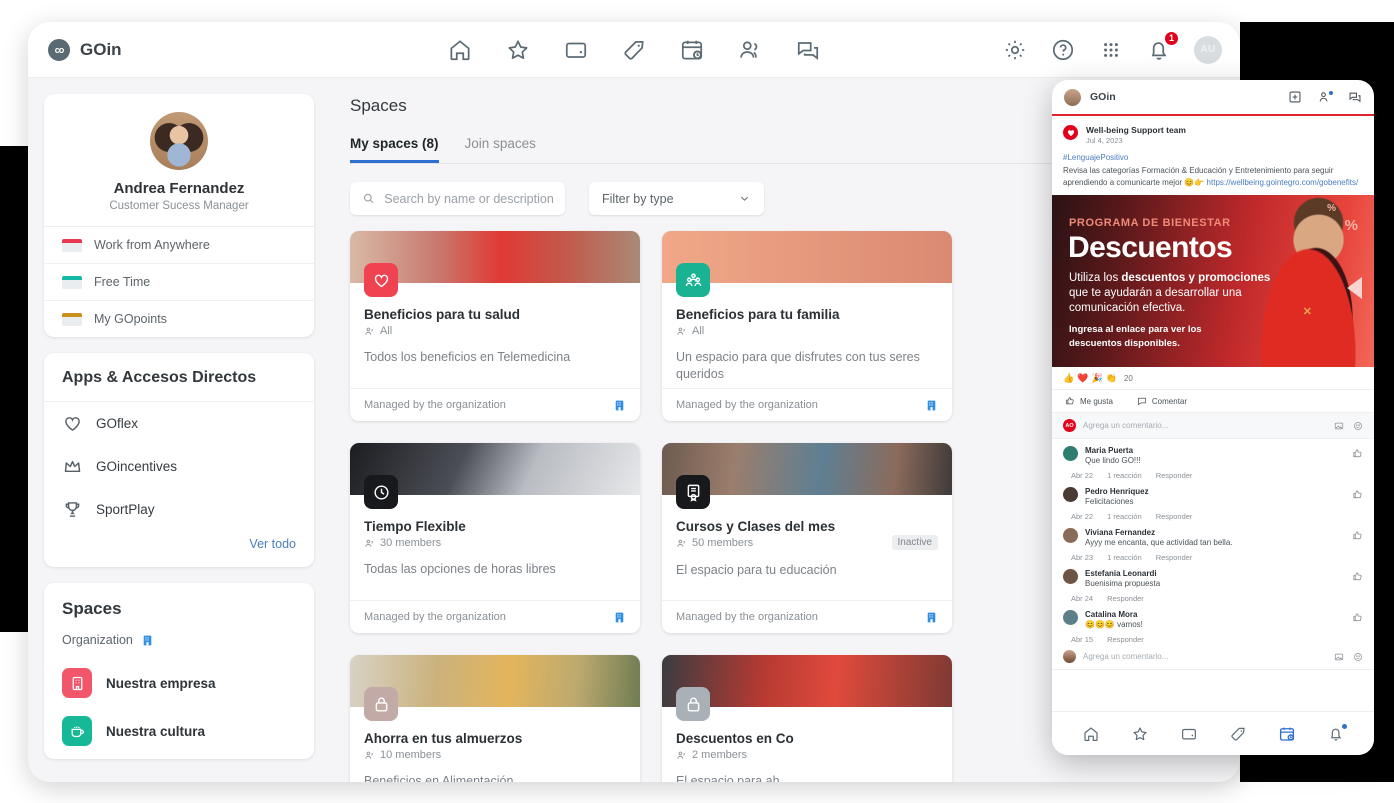 The image size is (1394, 803). Describe the element at coordinates (179, 683) in the screenshot. I see `sidebar-item-nuestra-empresa: Nuestra empresa` at that location.